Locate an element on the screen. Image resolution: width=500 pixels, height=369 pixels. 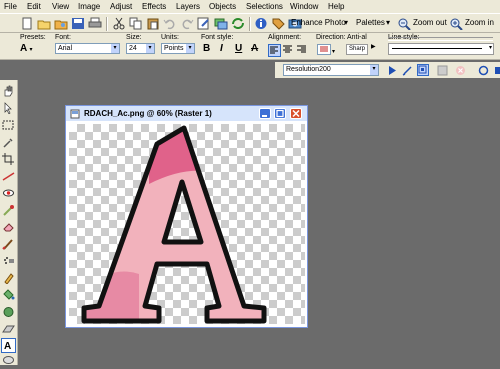
pen-tool-icon is located at coordinates (8, 278).